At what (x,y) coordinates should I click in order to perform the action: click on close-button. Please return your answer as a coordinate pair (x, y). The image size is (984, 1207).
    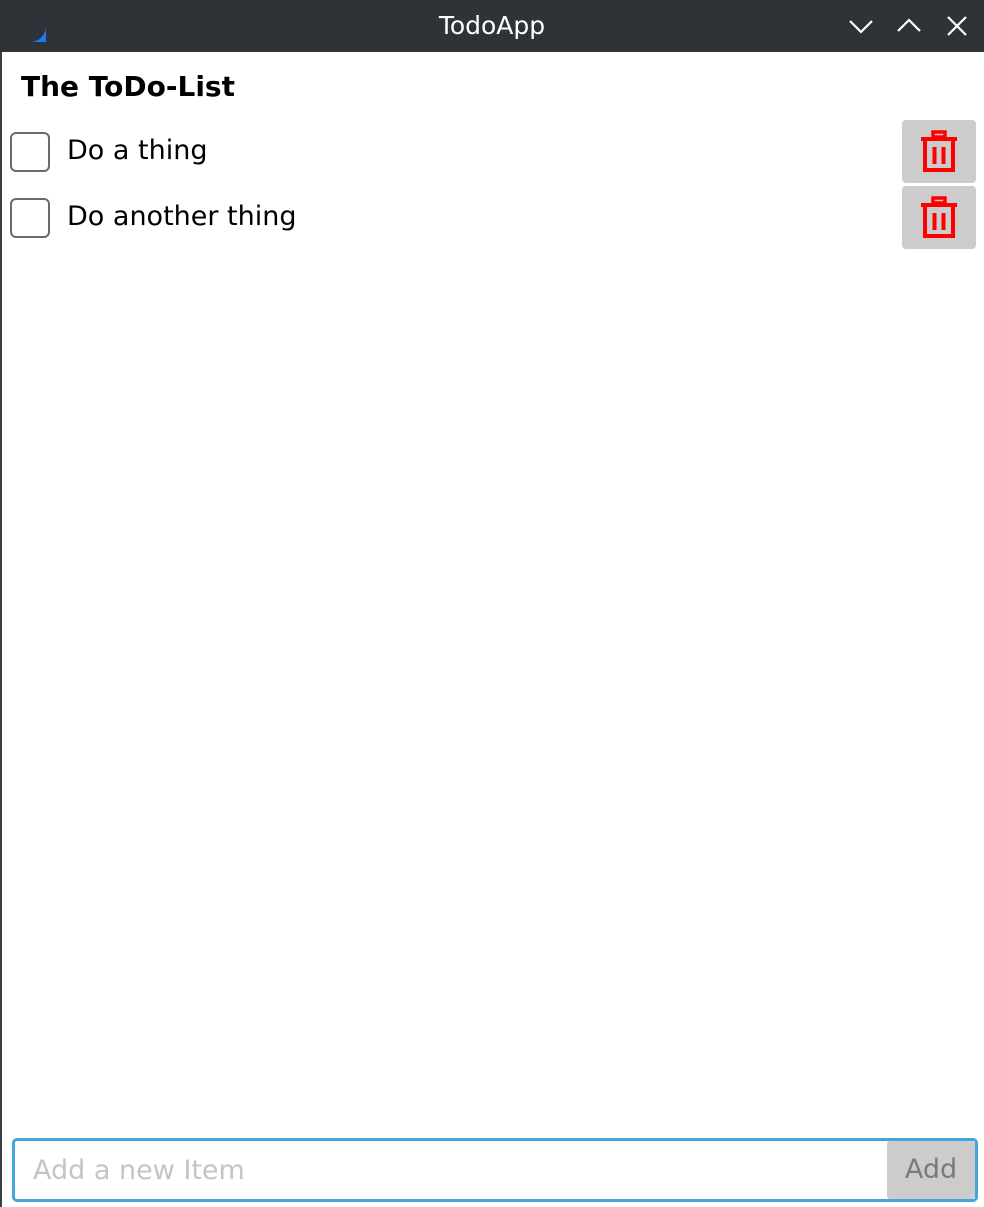
    Looking at the image, I should click on (957, 26).